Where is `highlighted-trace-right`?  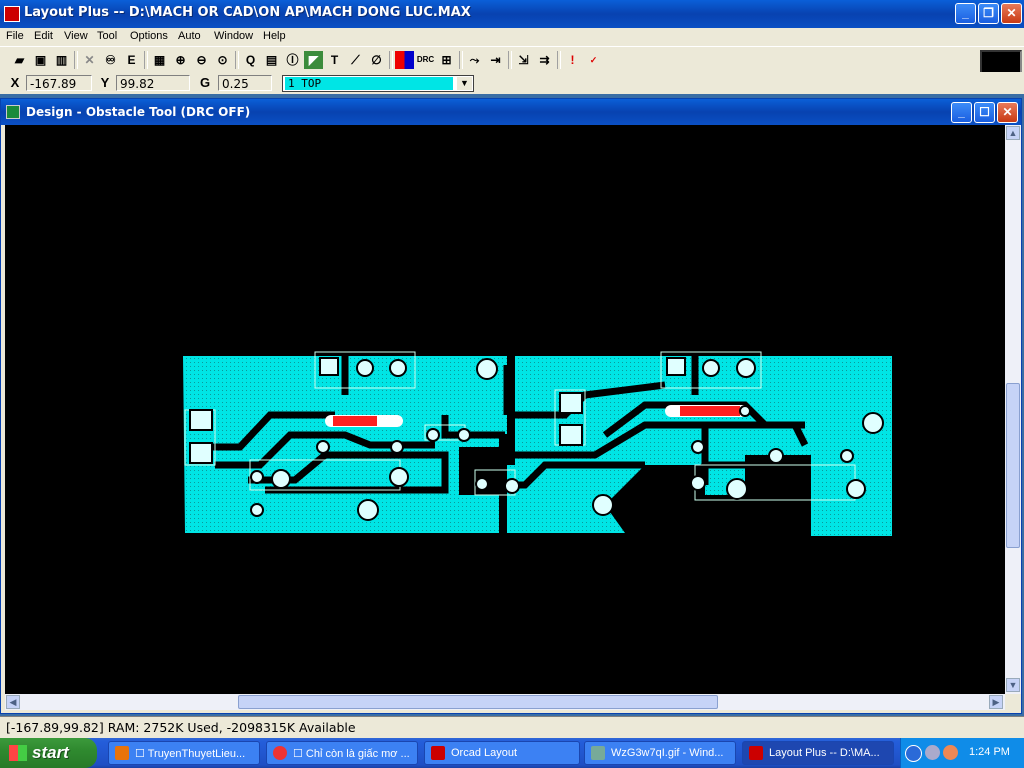 highlighted-trace-right is located at coordinates (710, 411).